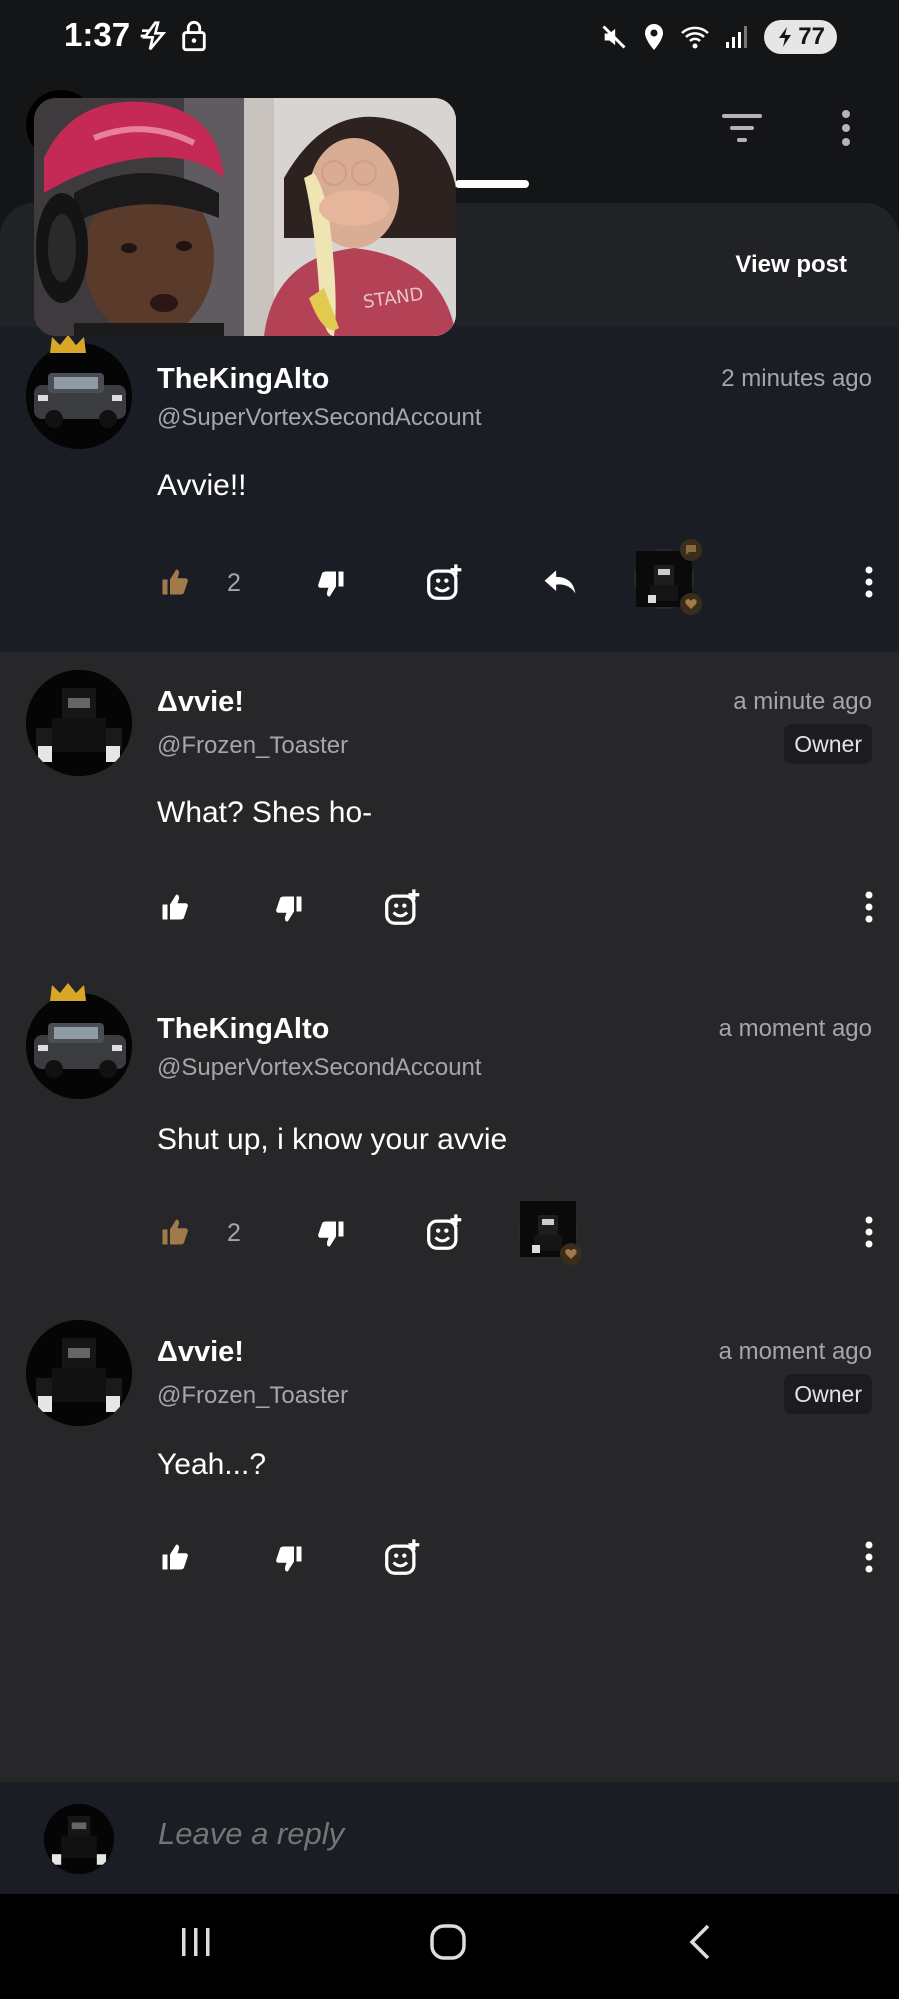  I want to click on battery-indicator: 77, so click(800, 37).